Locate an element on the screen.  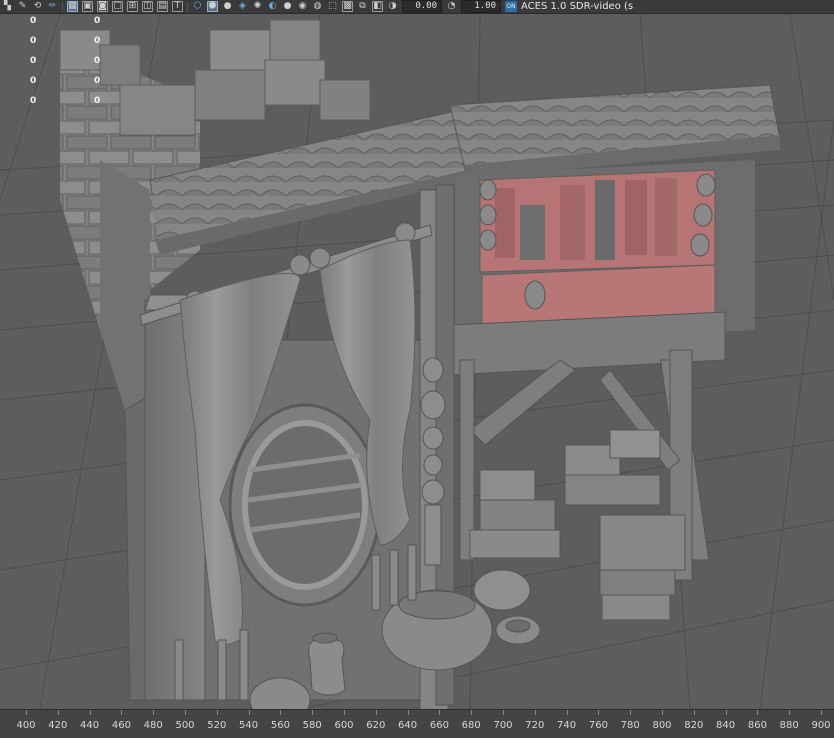
gamma-icon: ◔ is located at coordinates (451, 6).